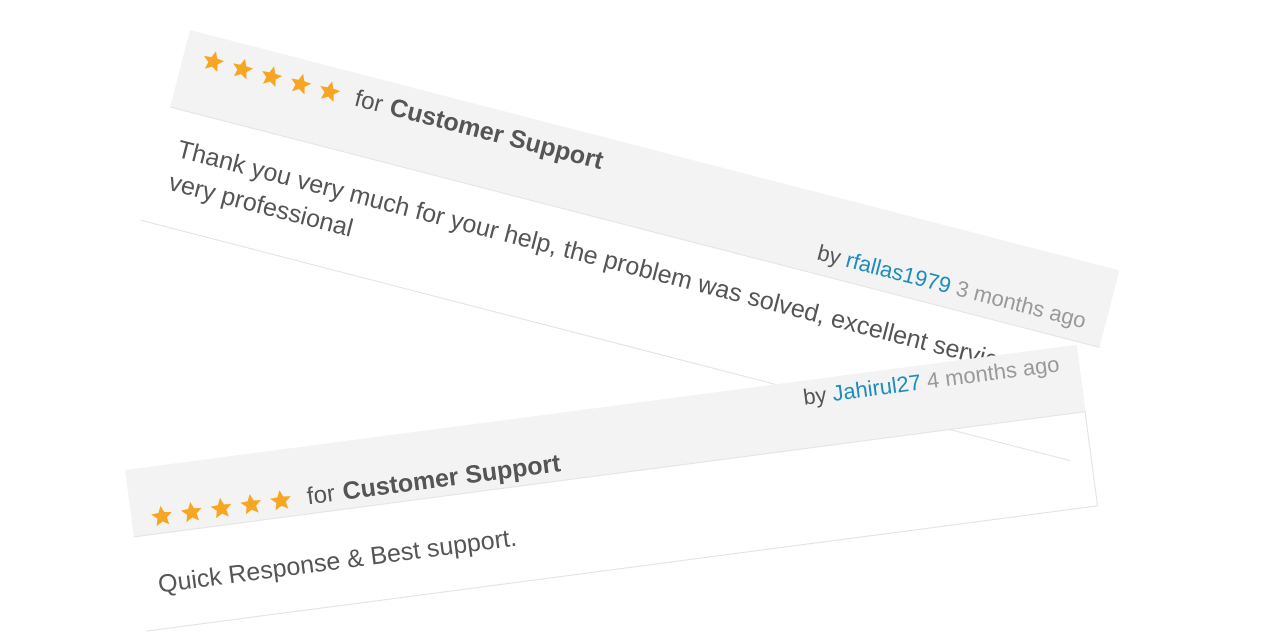 This screenshot has height=640, width=1280. I want to click on star-rating, so click(271, 76).